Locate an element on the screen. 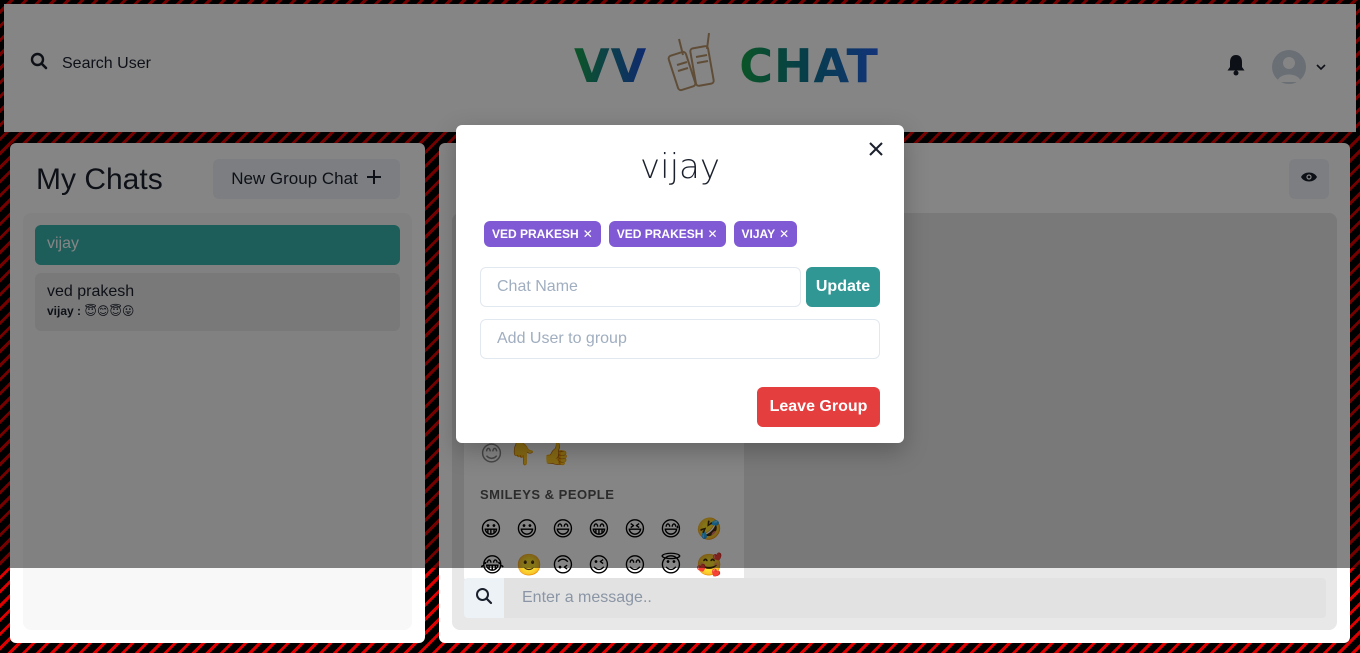 Image resolution: width=1360 pixels, height=653 pixels. message-input-row is located at coordinates (895, 598).